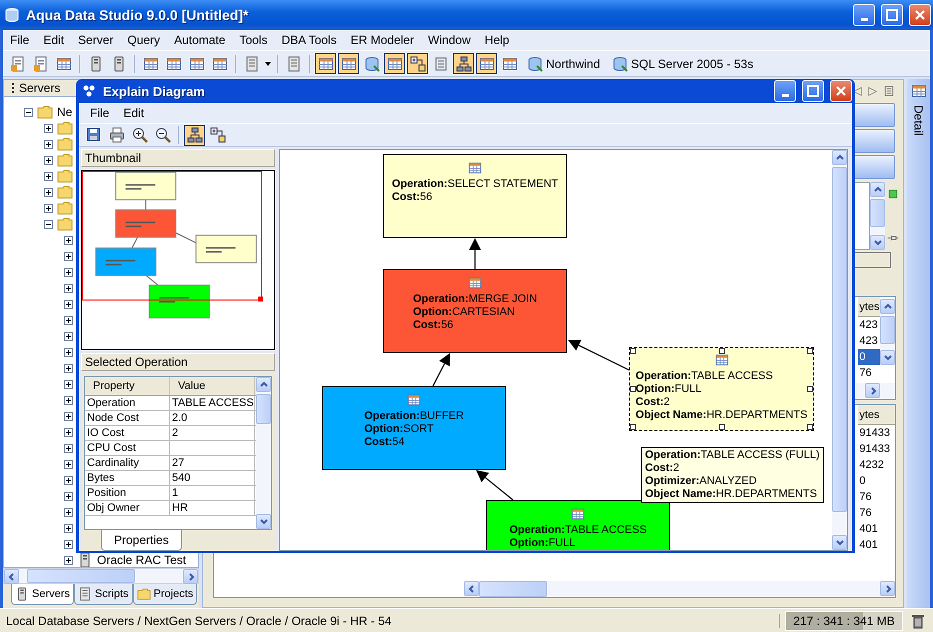 The height and width of the screenshot is (632, 933). I want to click on scroll-right-button, so click(872, 390).